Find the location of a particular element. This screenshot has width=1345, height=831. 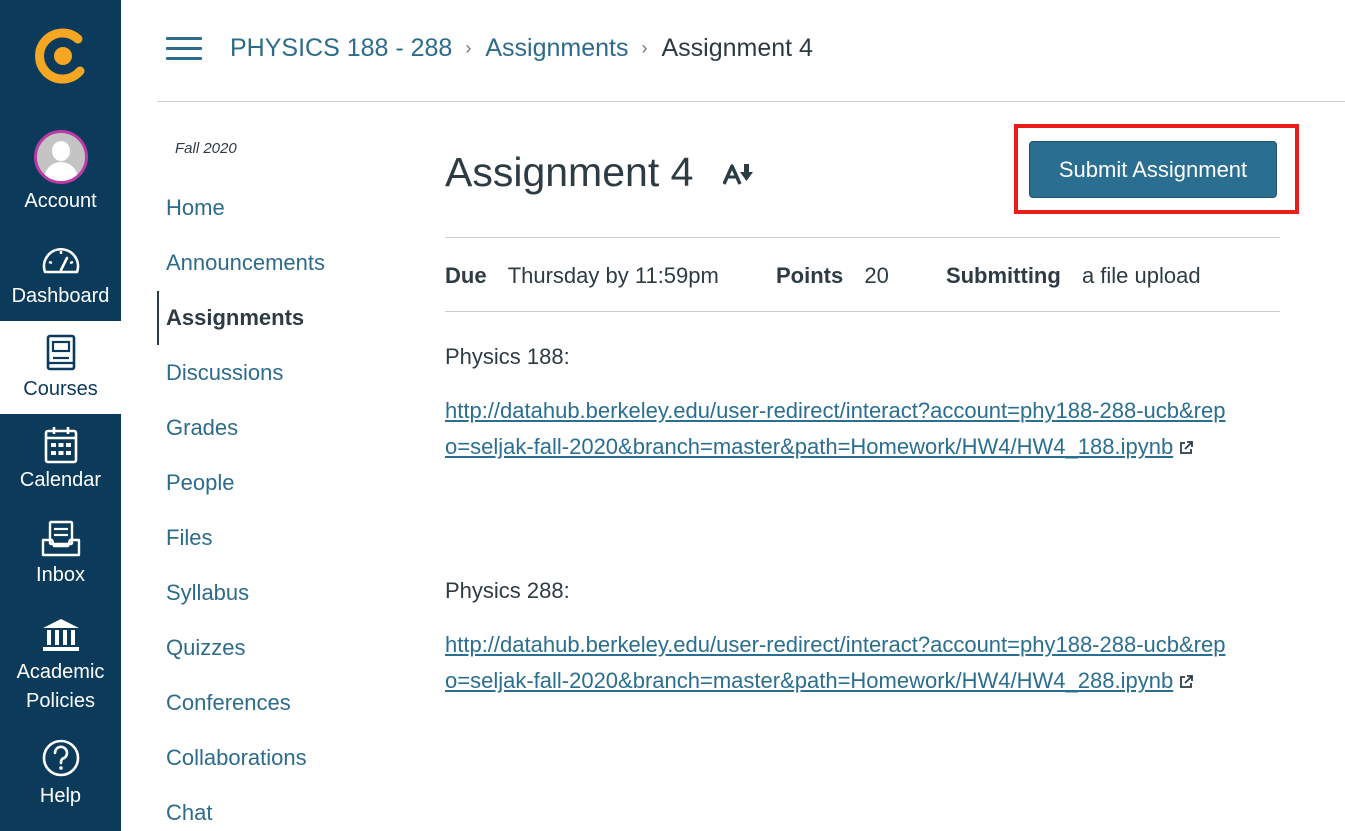

breadcrumb-current: Assignment 4 is located at coordinates (737, 48).